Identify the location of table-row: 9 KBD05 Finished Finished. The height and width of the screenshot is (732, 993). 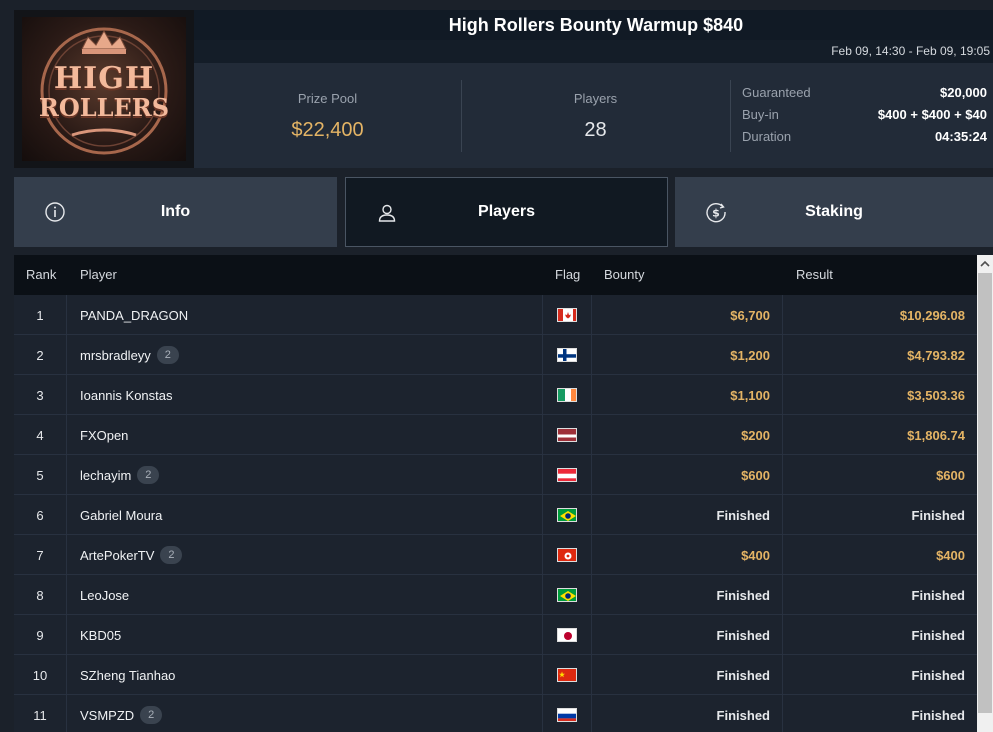
(495, 635).